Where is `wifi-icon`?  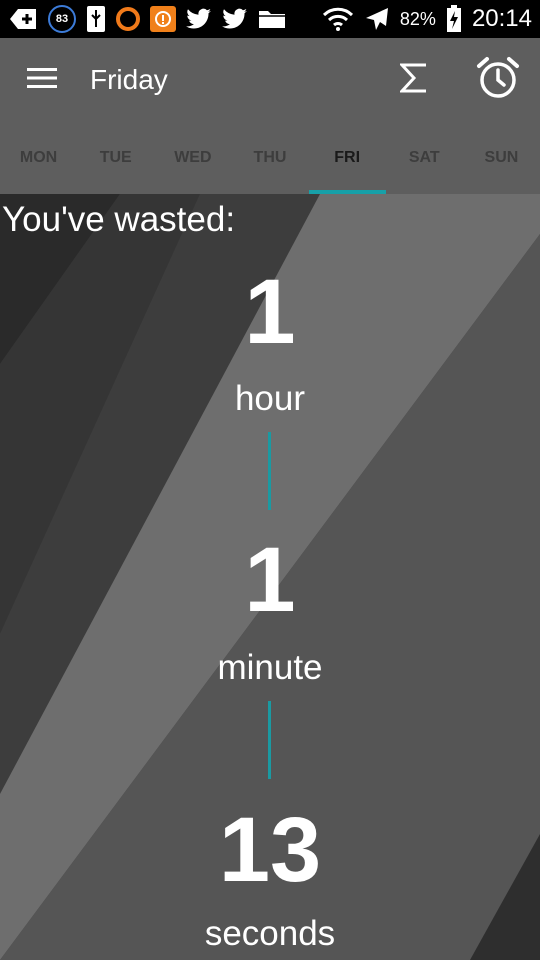 wifi-icon is located at coordinates (338, 19).